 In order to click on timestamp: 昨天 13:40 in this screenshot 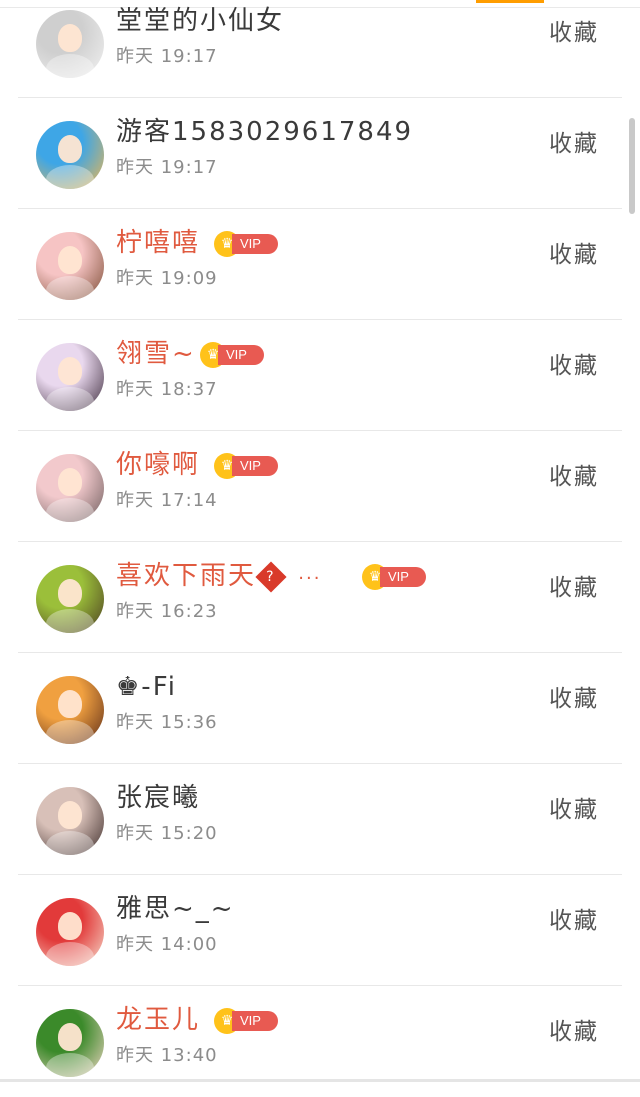, I will do `click(167, 1055)`.